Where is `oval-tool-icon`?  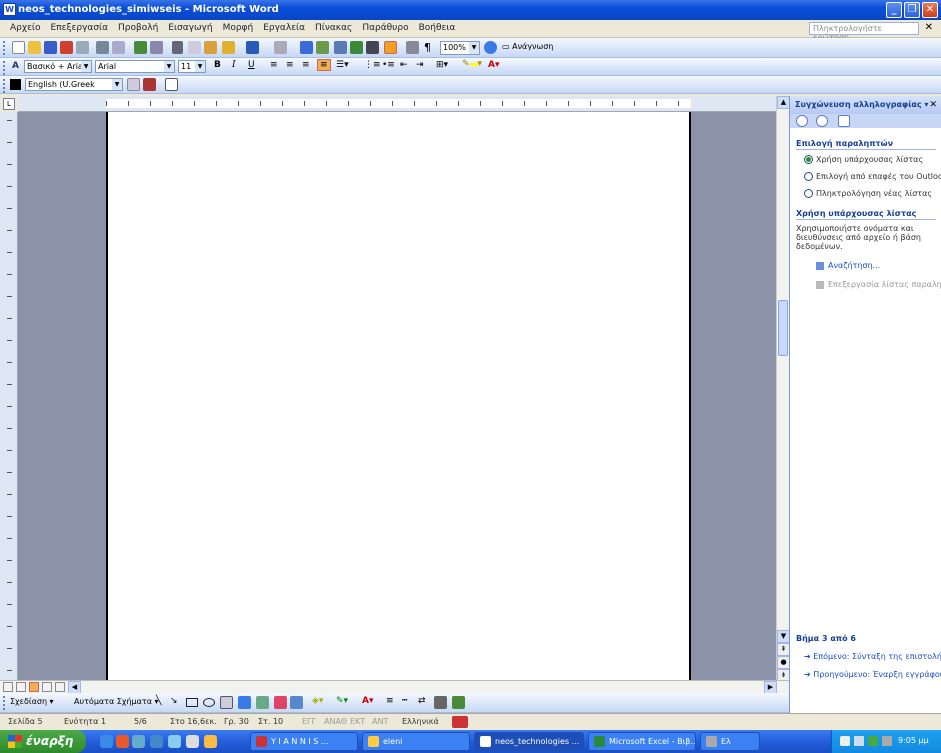
oval-tool-icon is located at coordinates (209, 702).